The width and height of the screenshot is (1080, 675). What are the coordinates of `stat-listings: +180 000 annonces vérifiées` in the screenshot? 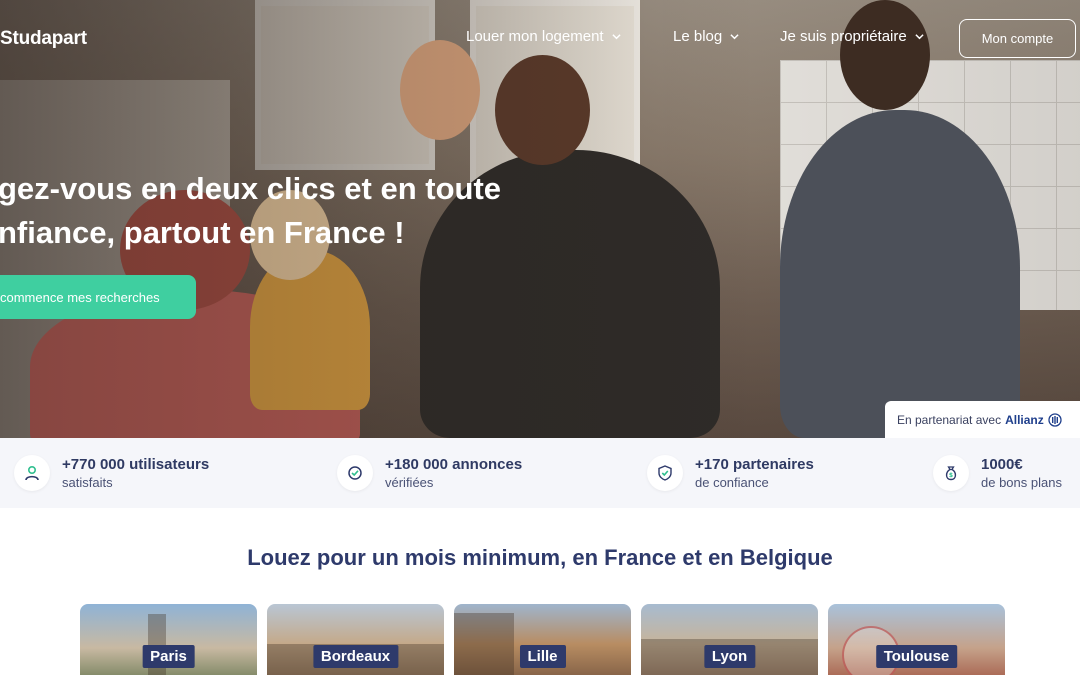 It's located at (429, 473).